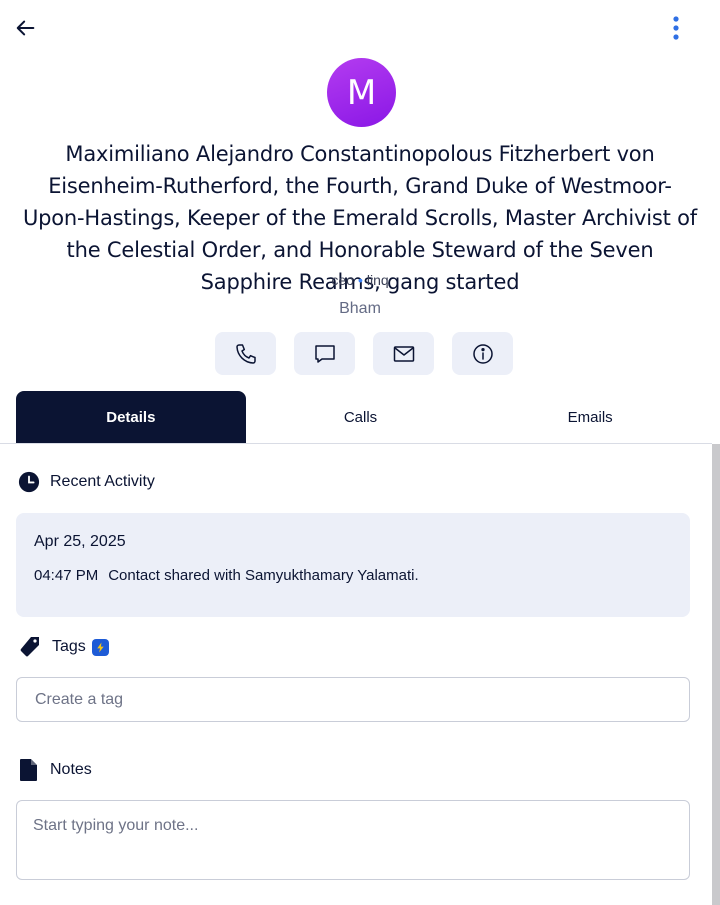 This screenshot has height=905, width=720. I want to click on info-icon, so click(482, 353).